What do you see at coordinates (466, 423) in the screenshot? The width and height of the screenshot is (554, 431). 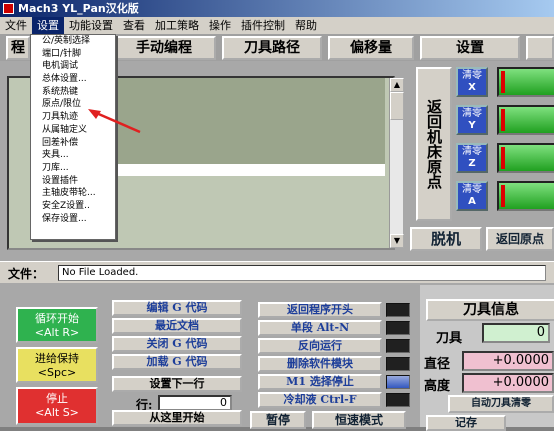 I see `save-button: 记存` at bounding box center [466, 423].